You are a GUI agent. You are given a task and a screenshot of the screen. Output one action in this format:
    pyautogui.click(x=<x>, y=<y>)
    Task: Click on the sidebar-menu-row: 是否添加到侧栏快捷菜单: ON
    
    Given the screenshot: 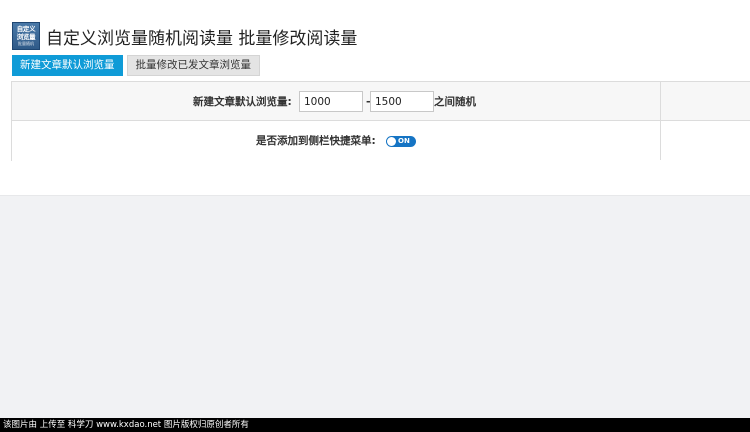 What is the action you would take?
    pyautogui.click(x=381, y=141)
    